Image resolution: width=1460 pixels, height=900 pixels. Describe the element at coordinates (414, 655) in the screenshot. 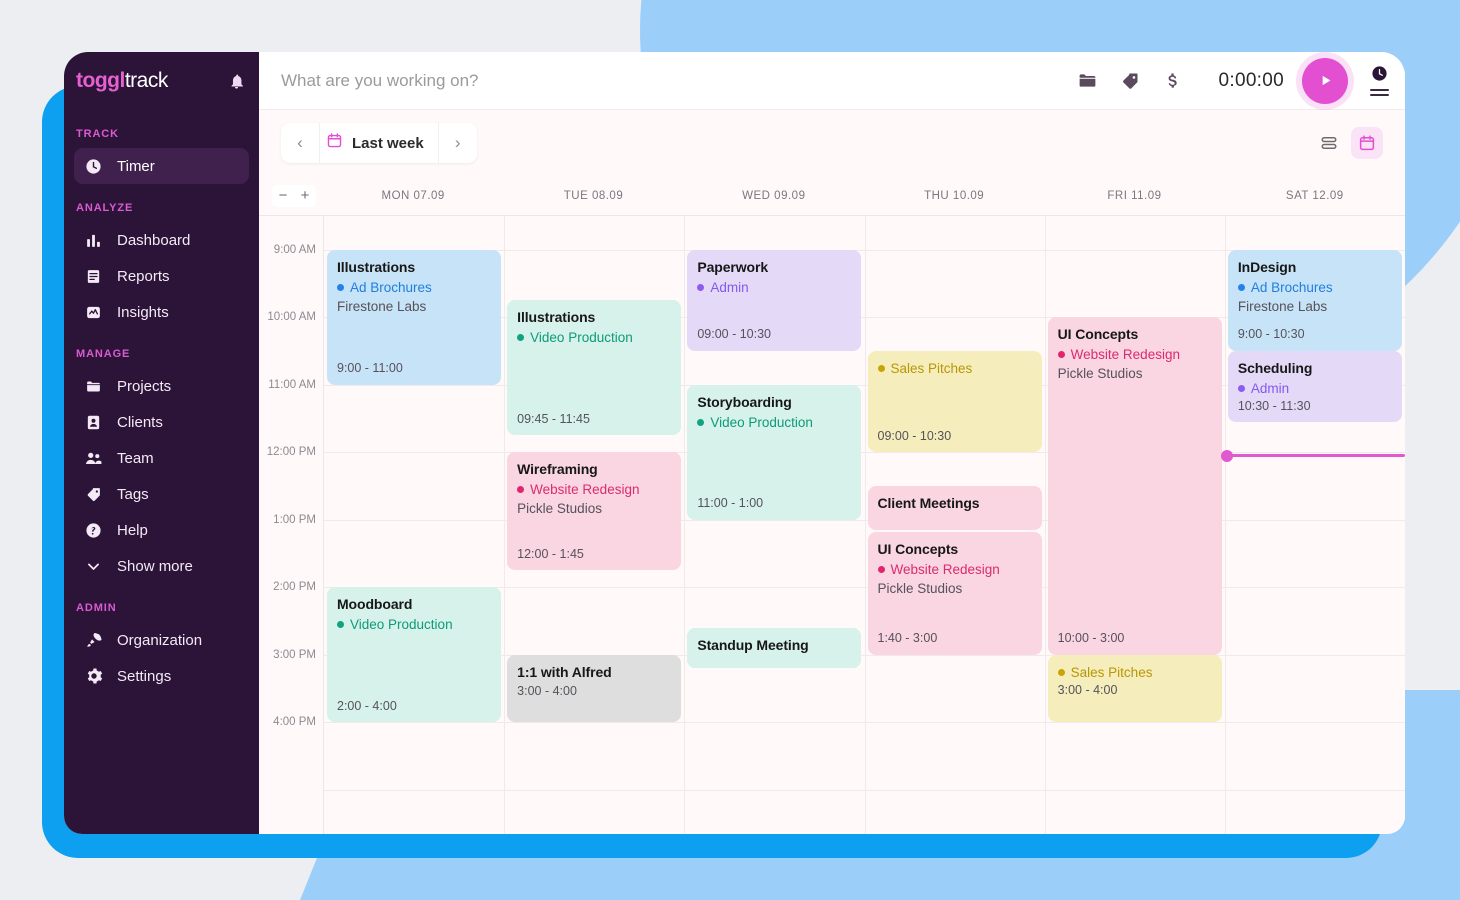

I see `calendar-event: Moodboard Video Production 2:00 - 4:00` at that location.